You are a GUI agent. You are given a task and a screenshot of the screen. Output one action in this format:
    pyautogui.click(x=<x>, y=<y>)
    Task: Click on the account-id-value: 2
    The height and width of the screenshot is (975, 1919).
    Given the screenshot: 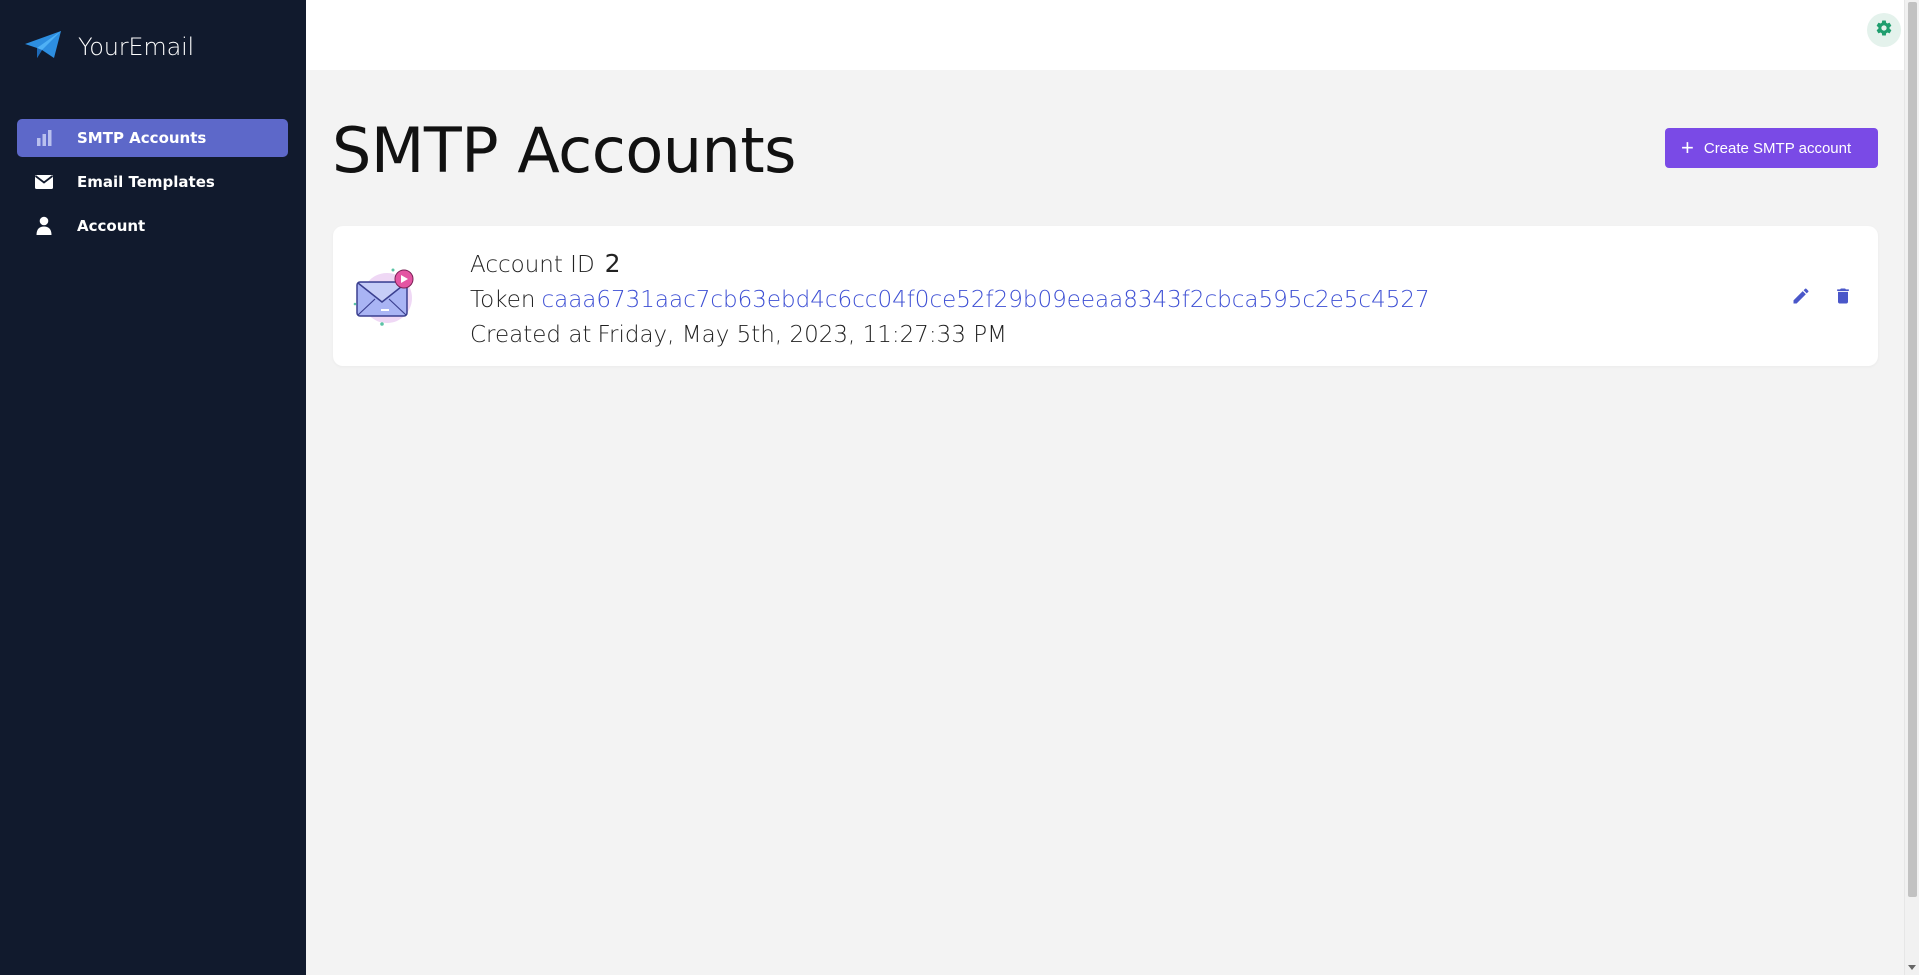 What is the action you would take?
    pyautogui.click(x=612, y=263)
    